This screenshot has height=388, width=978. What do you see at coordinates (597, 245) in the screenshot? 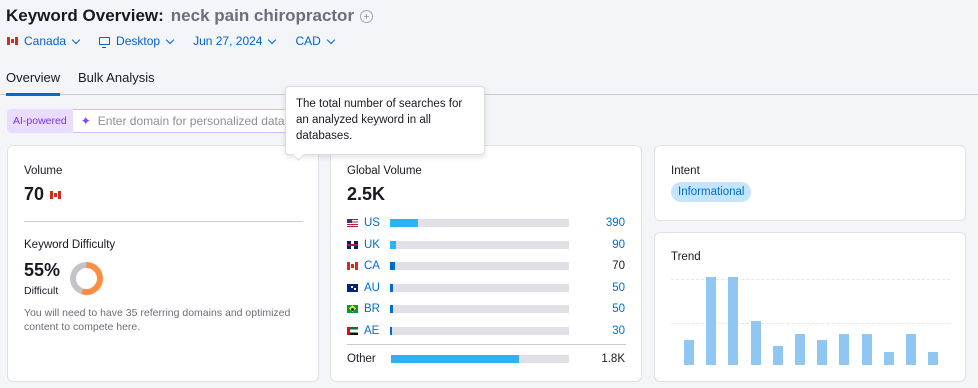
I see `country-value: 90` at bounding box center [597, 245].